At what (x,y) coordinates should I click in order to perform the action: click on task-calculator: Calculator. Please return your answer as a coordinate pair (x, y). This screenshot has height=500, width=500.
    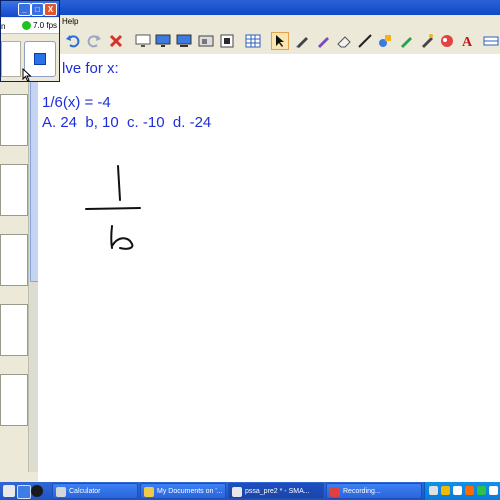
    Looking at the image, I should click on (95, 491).